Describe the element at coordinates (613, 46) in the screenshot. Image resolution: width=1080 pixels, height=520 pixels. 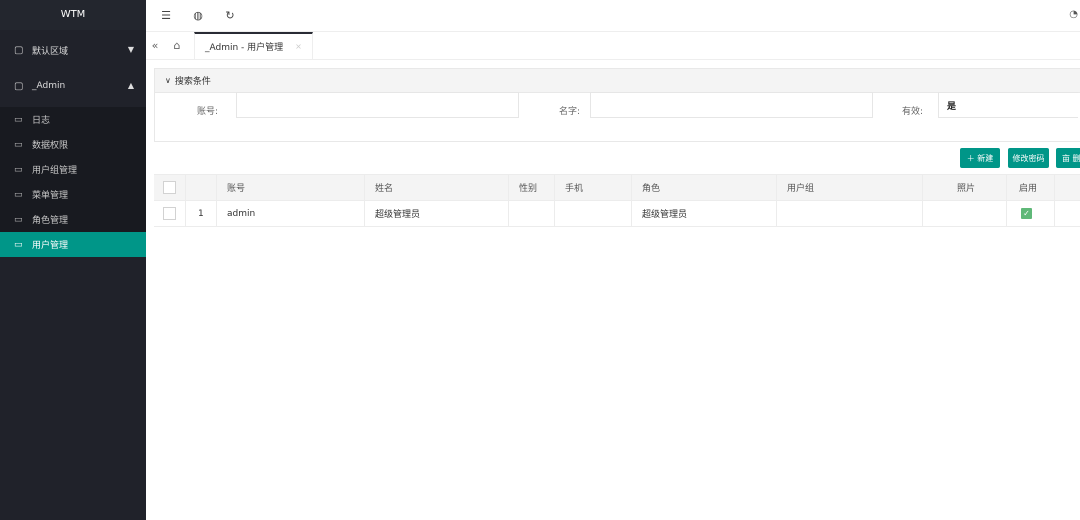
I see `tab-bar: « ⌂ _Admin - 用户管理 ×` at that location.